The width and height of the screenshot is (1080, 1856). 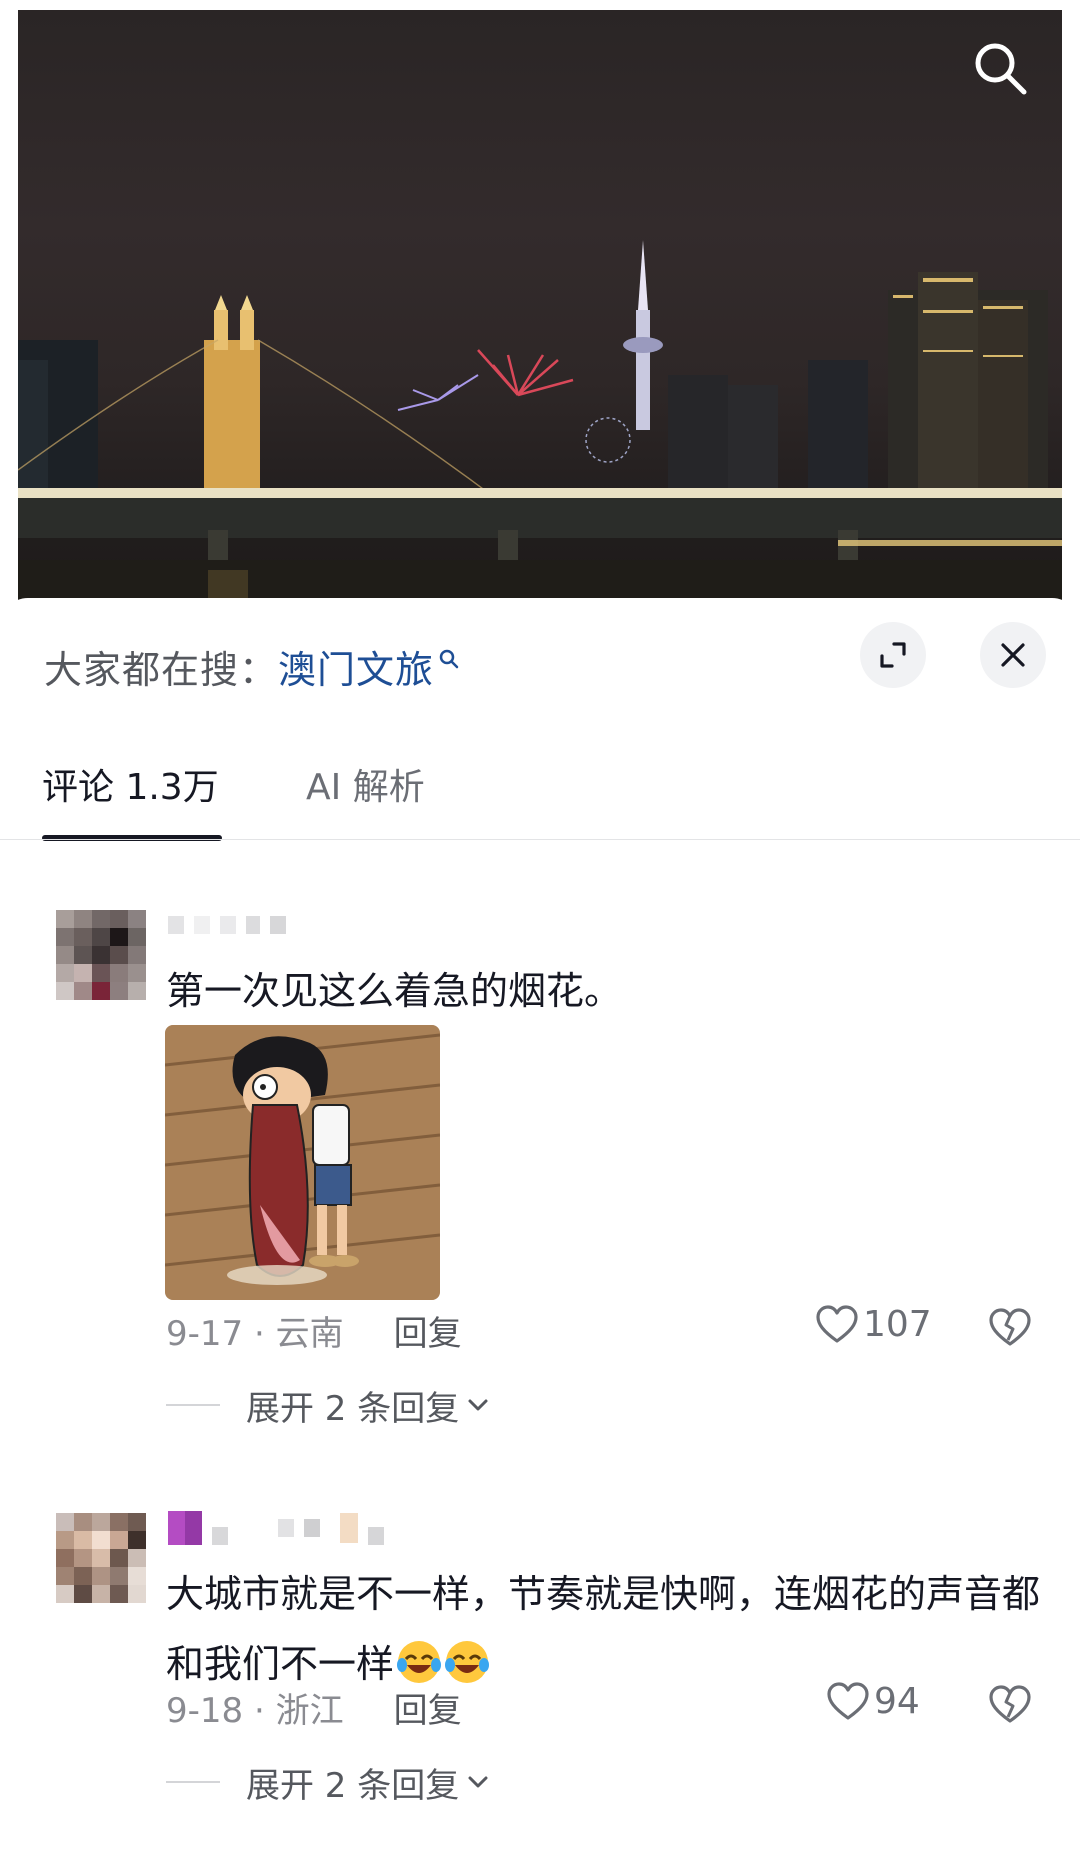 I want to click on like-button: 94, so click(x=873, y=1701).